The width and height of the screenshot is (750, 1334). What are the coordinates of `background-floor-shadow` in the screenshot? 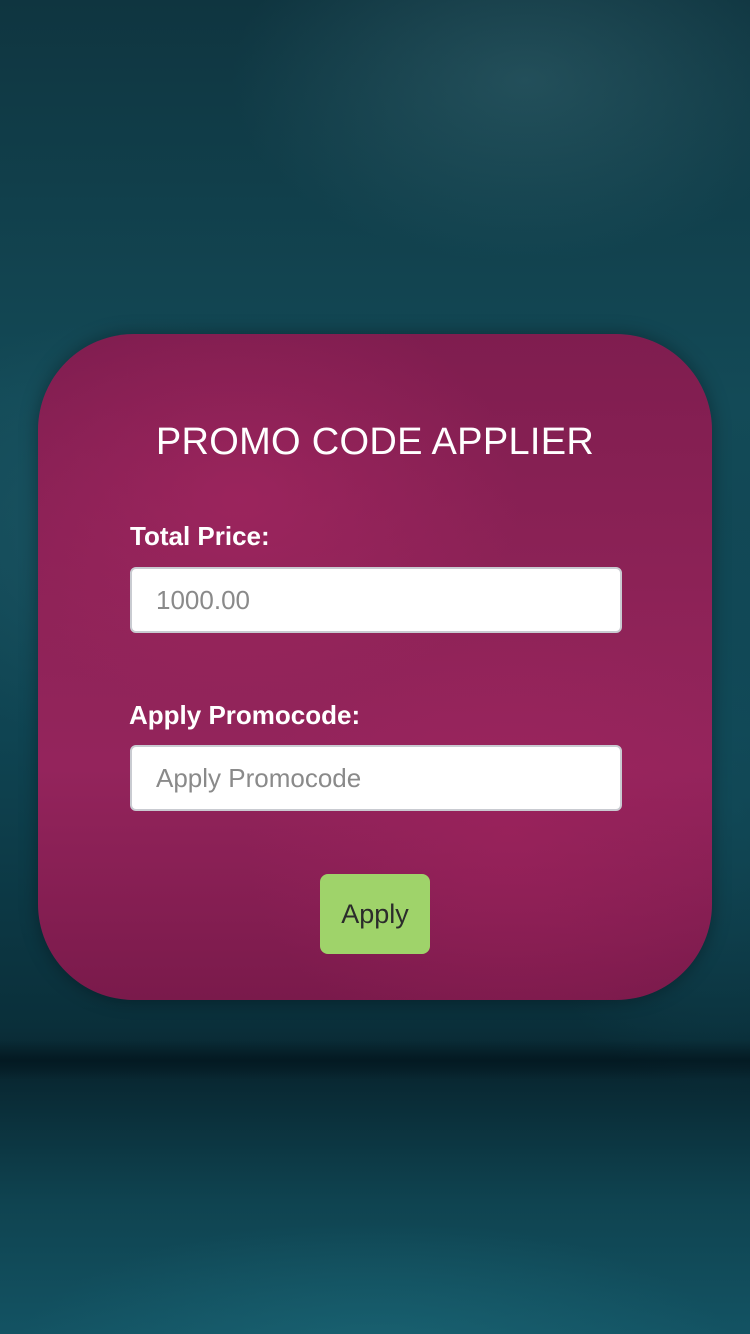 It's located at (375, 1060).